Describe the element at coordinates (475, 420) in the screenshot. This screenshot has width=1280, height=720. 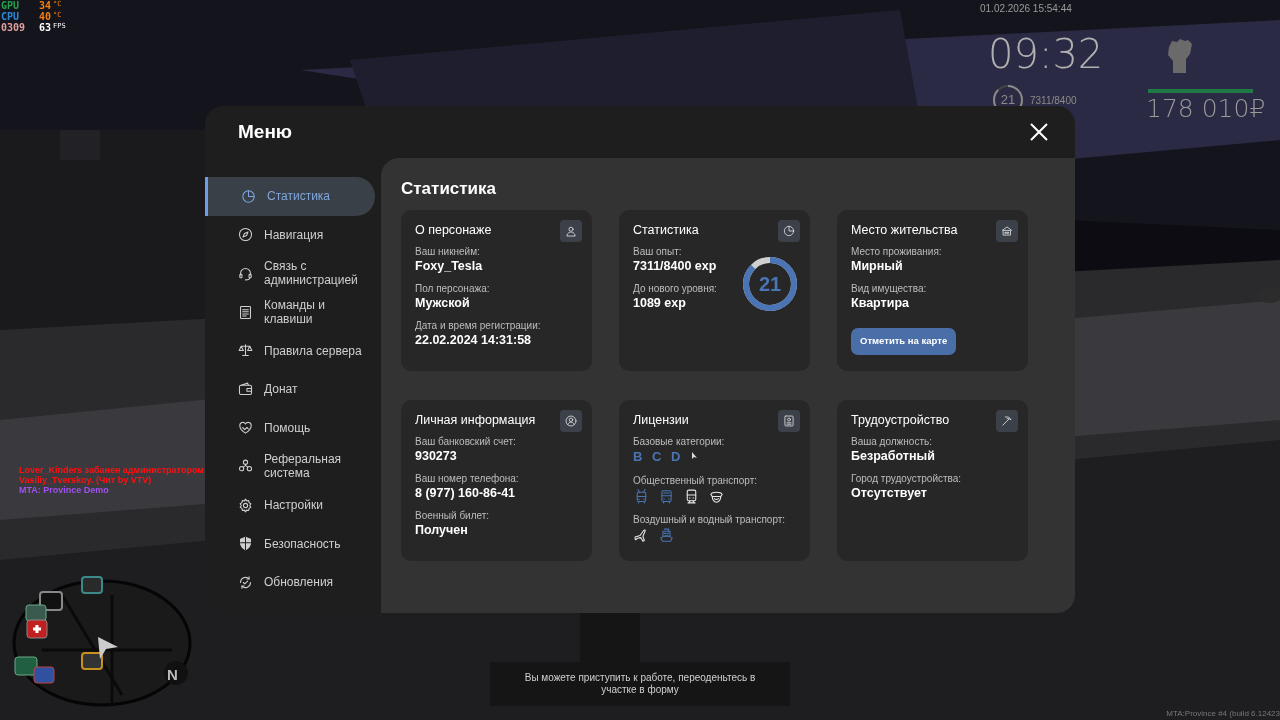
I see `card-title: Личная информация` at that location.